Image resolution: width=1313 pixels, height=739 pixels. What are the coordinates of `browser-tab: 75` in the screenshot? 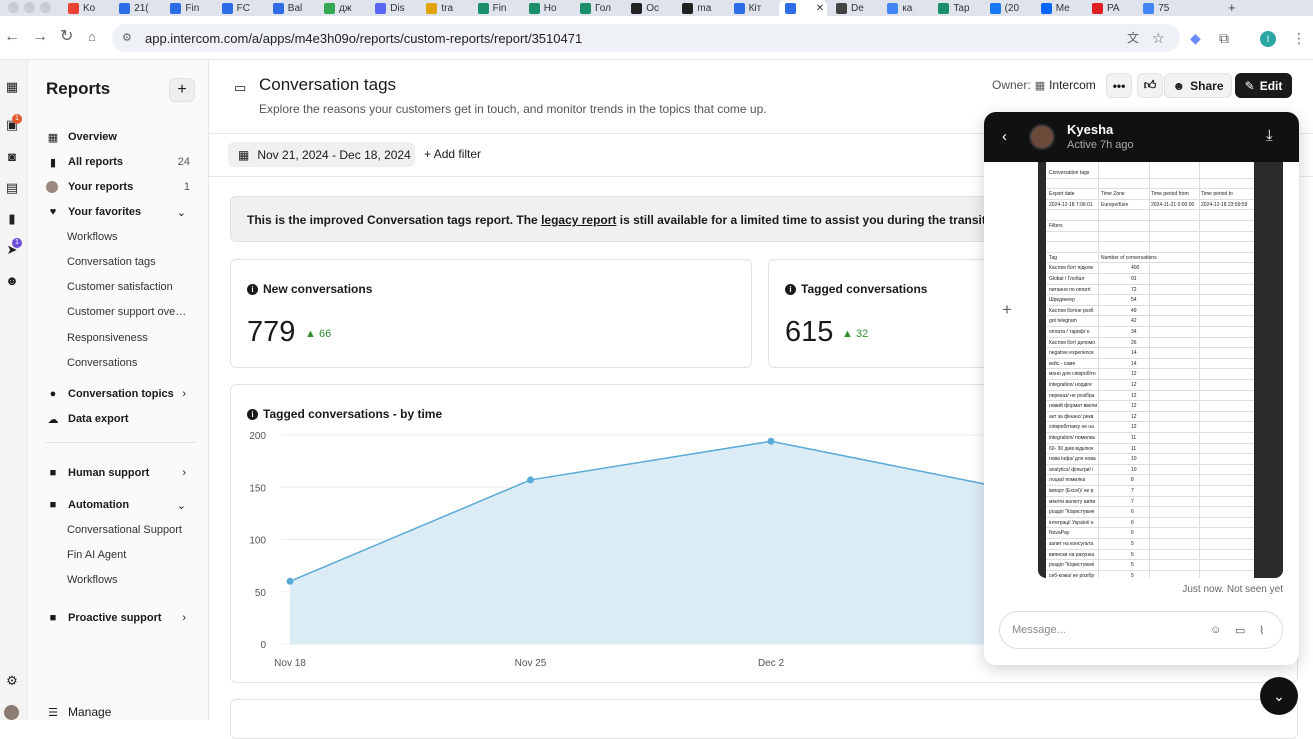 It's located at (1161, 8).